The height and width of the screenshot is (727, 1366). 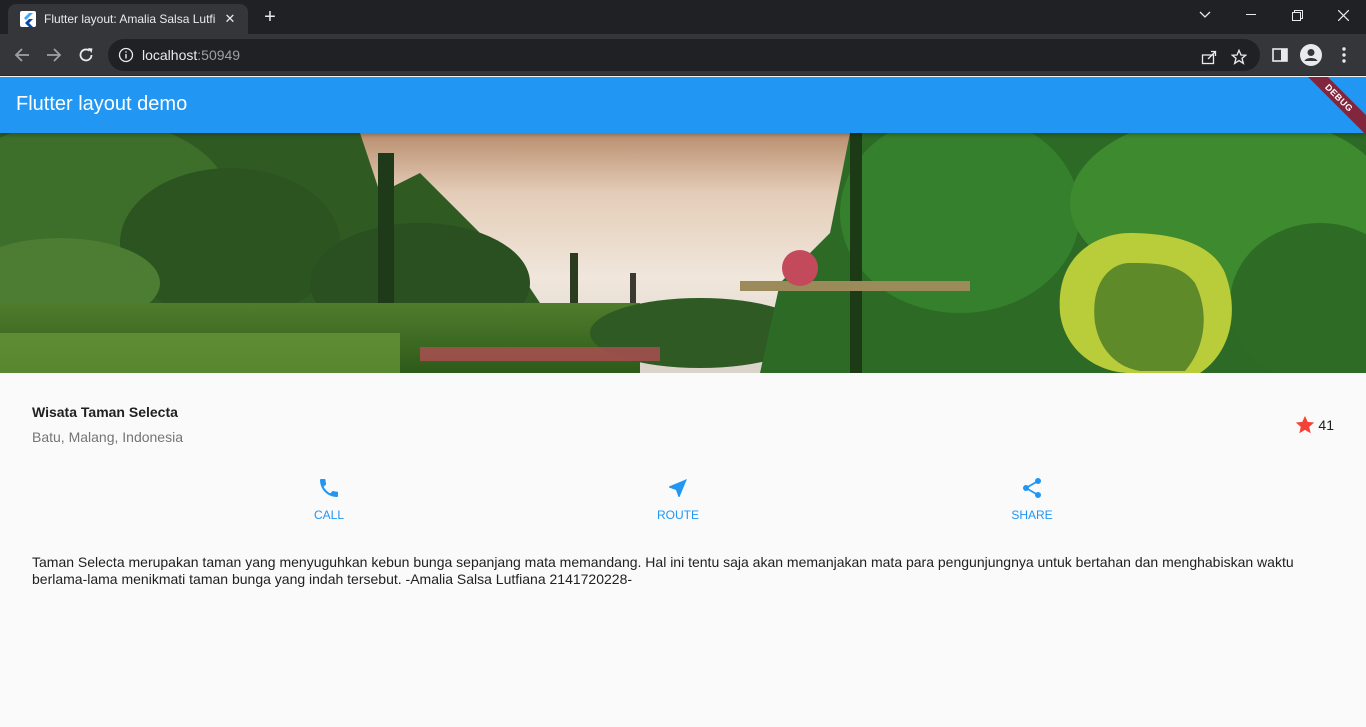 I want to click on back-arrow-icon, so click(x=21, y=55).